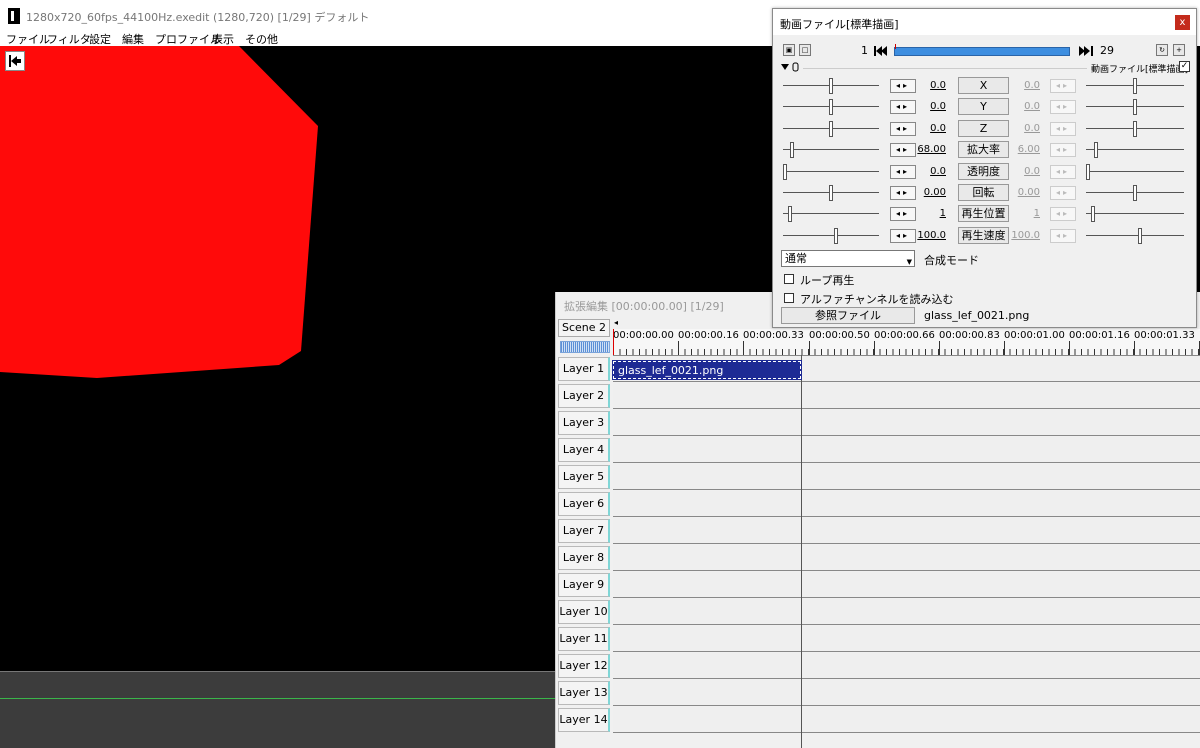 The width and height of the screenshot is (1200, 748). I want to click on window-icon: □, so click(805, 50).